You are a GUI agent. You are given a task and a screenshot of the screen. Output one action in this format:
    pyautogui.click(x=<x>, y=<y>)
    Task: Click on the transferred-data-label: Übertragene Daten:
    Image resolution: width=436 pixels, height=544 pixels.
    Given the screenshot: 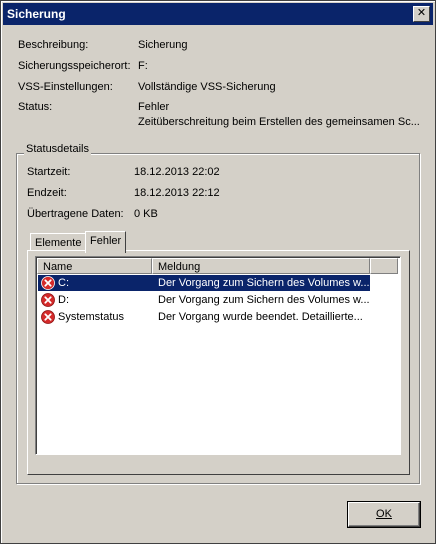 What is the action you would take?
    pyautogui.click(x=75, y=214)
    